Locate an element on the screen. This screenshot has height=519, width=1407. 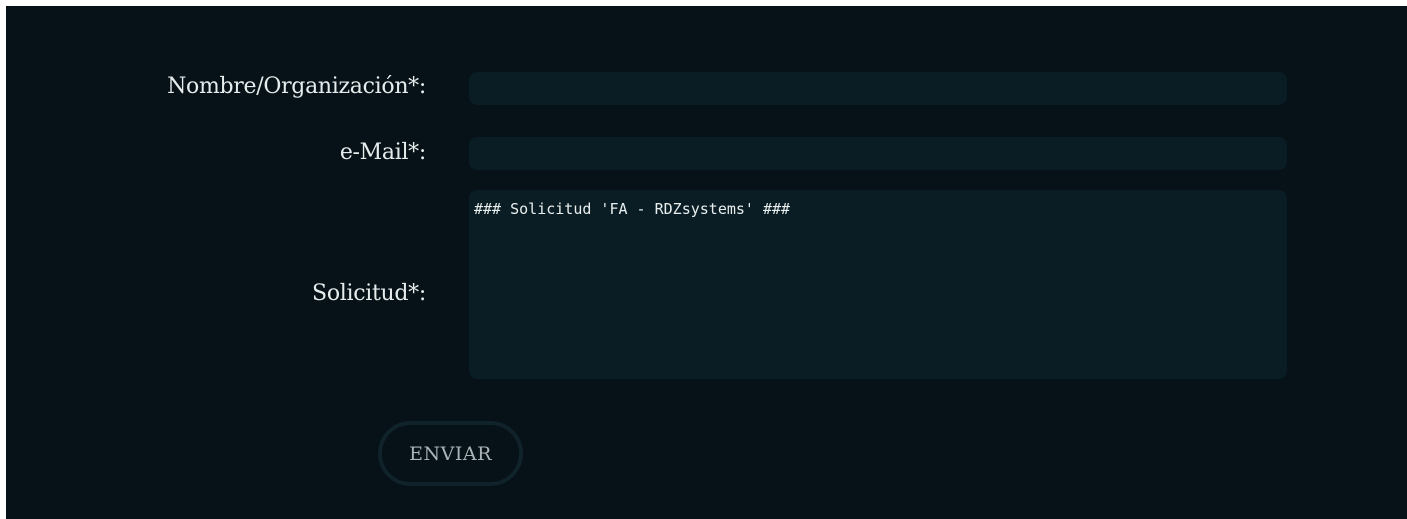
email-label: e-Mail*: is located at coordinates (382, 152).